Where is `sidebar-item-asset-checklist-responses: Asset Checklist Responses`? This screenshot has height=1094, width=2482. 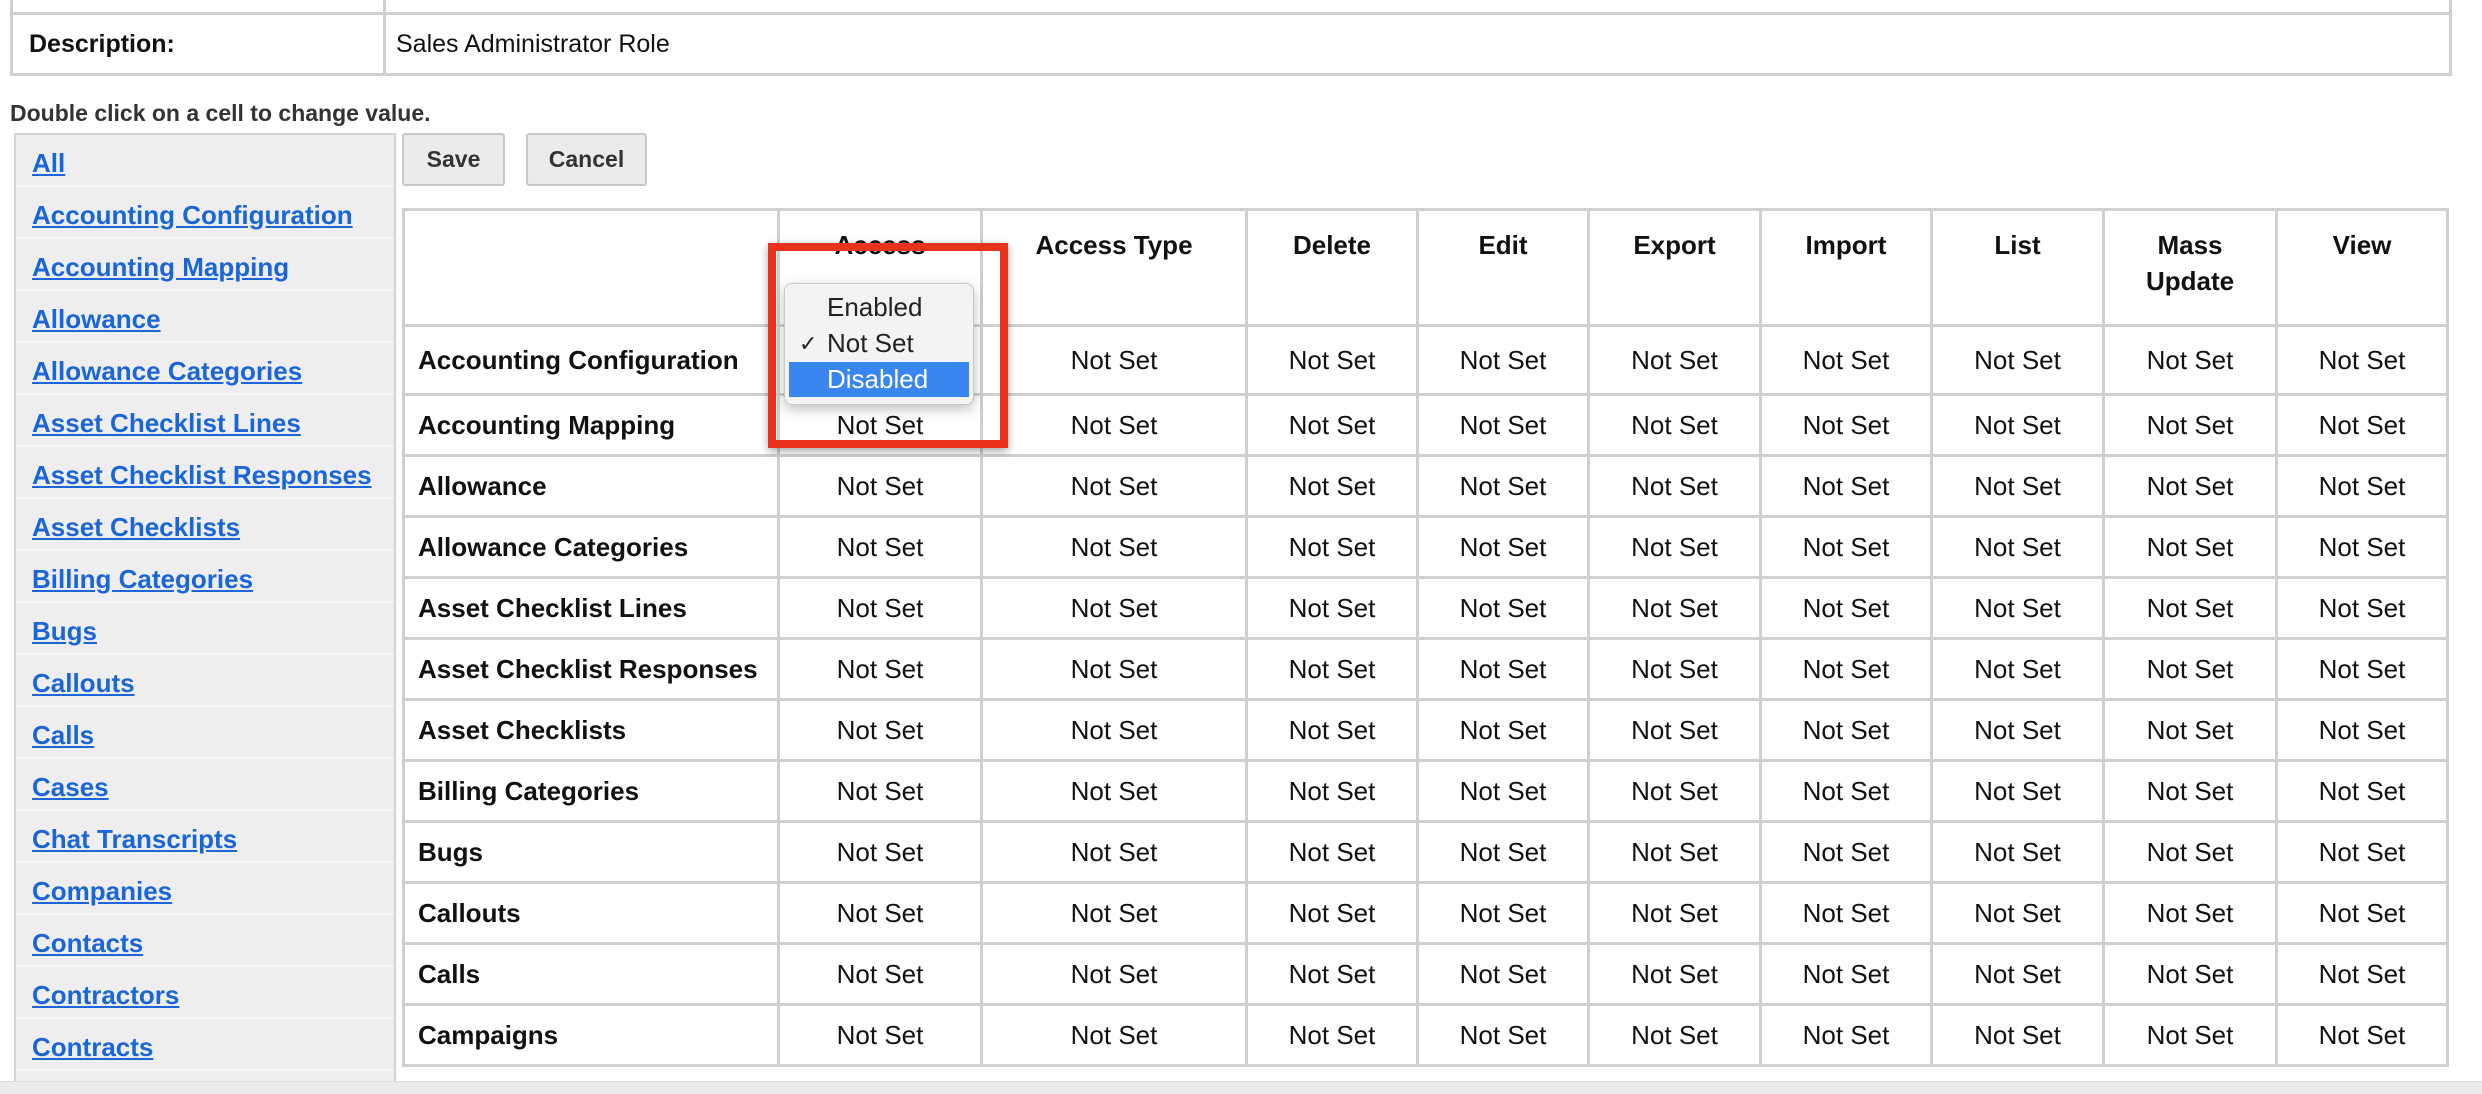
sidebar-item-asset-checklist-responses: Asset Checklist Responses is located at coordinates (205, 473).